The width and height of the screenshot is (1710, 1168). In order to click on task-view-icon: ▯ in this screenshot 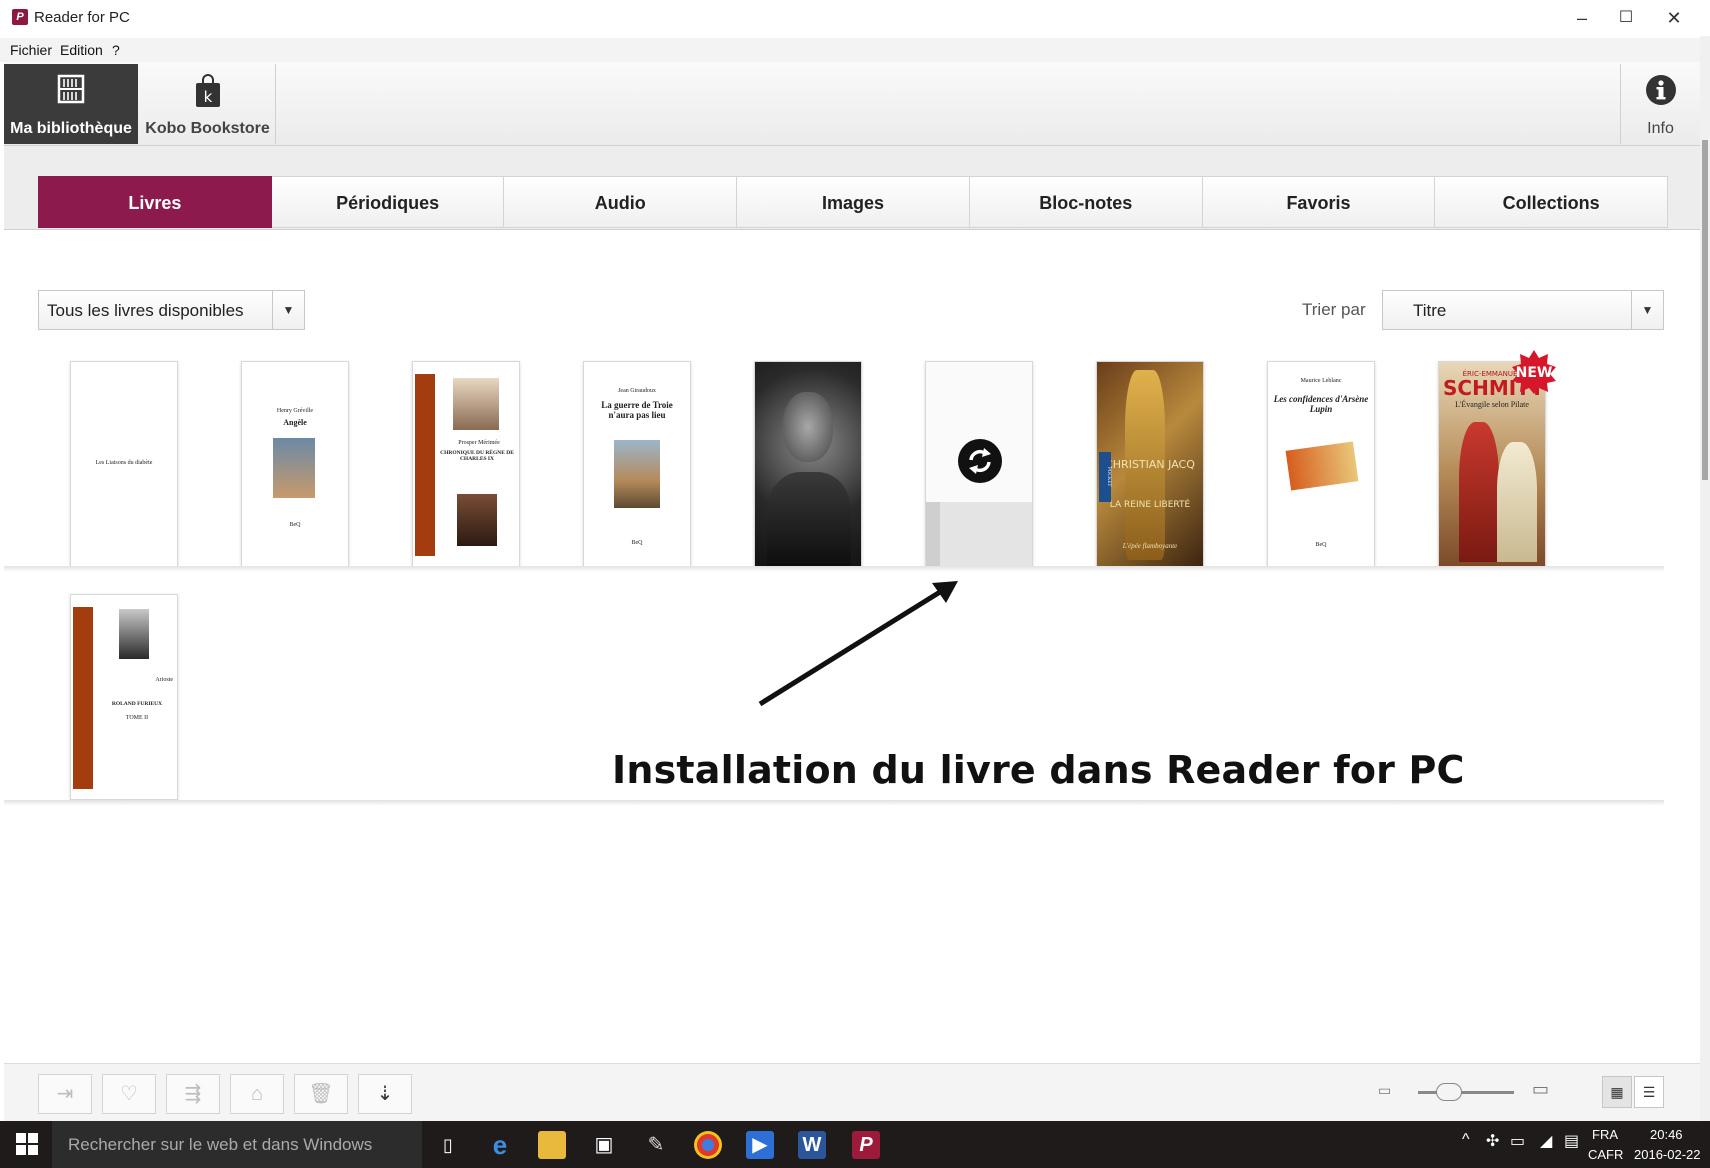, I will do `click(448, 1145)`.